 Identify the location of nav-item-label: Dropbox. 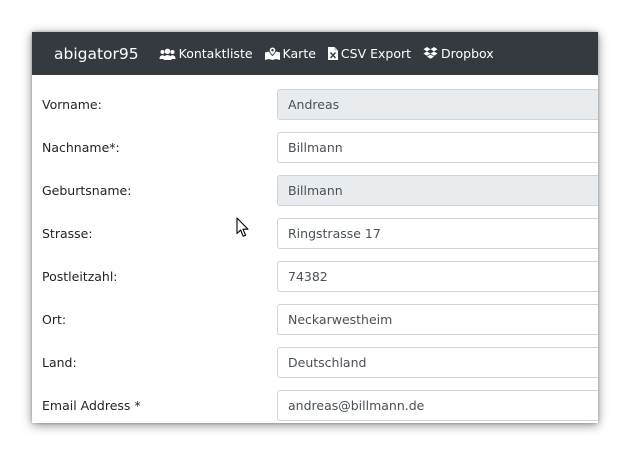
(467, 53).